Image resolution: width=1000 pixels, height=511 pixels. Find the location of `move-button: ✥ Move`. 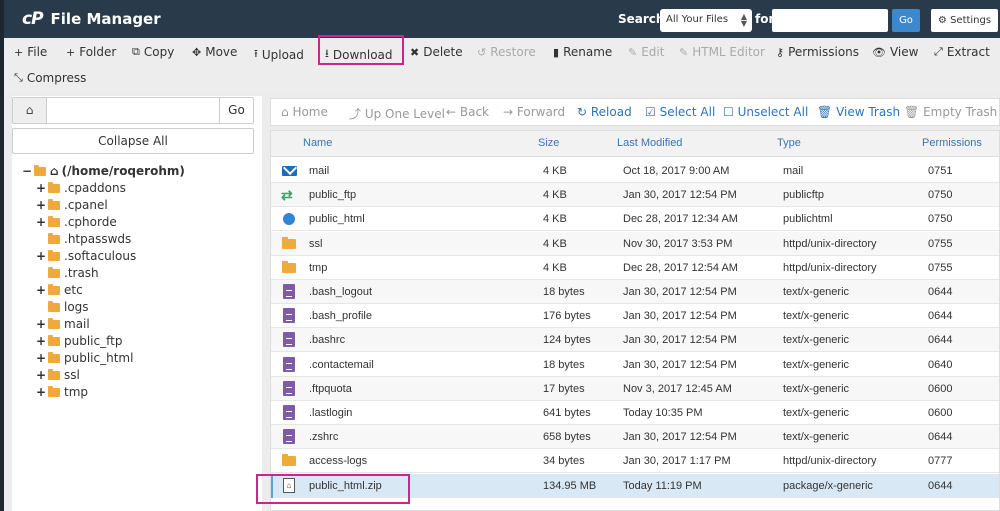

move-button: ✥ Move is located at coordinates (214, 52).